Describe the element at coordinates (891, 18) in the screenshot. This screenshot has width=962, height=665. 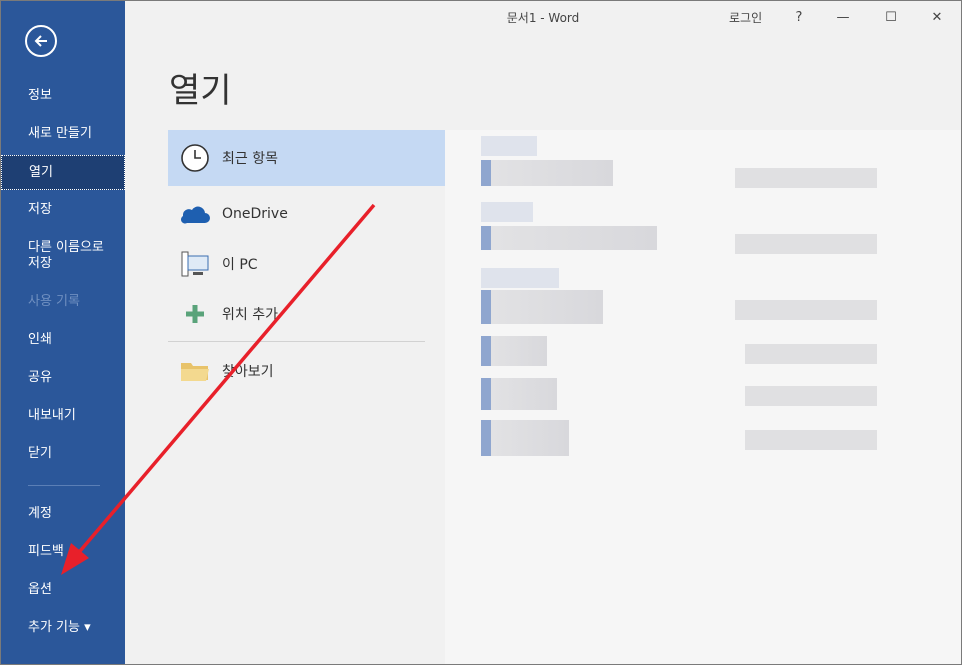
I see `maximize-button: ☐` at that location.